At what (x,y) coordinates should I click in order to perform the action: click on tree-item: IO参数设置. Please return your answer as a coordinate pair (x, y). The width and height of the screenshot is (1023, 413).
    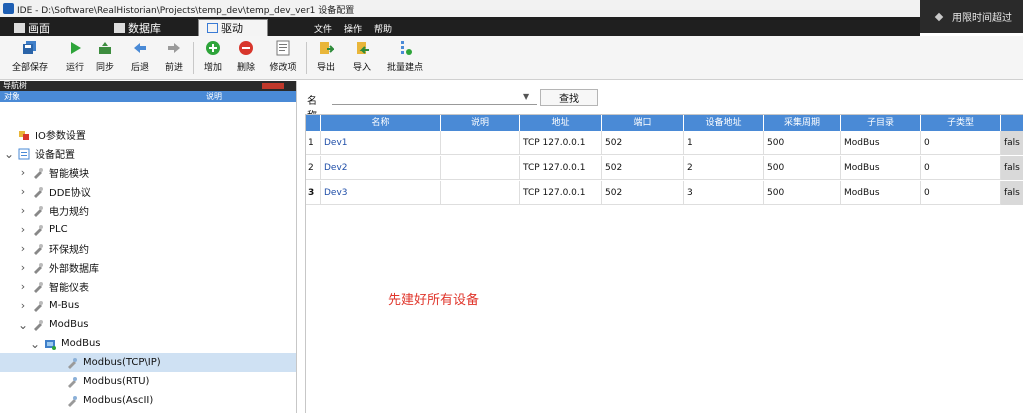
    Looking at the image, I should click on (148, 134).